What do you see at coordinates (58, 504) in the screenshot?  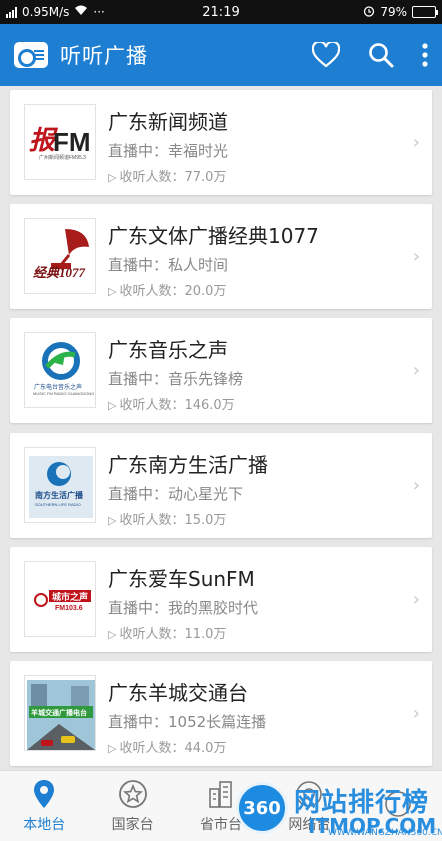 I see `logo-caption: SOUTHERN LIFE RADIO` at bounding box center [58, 504].